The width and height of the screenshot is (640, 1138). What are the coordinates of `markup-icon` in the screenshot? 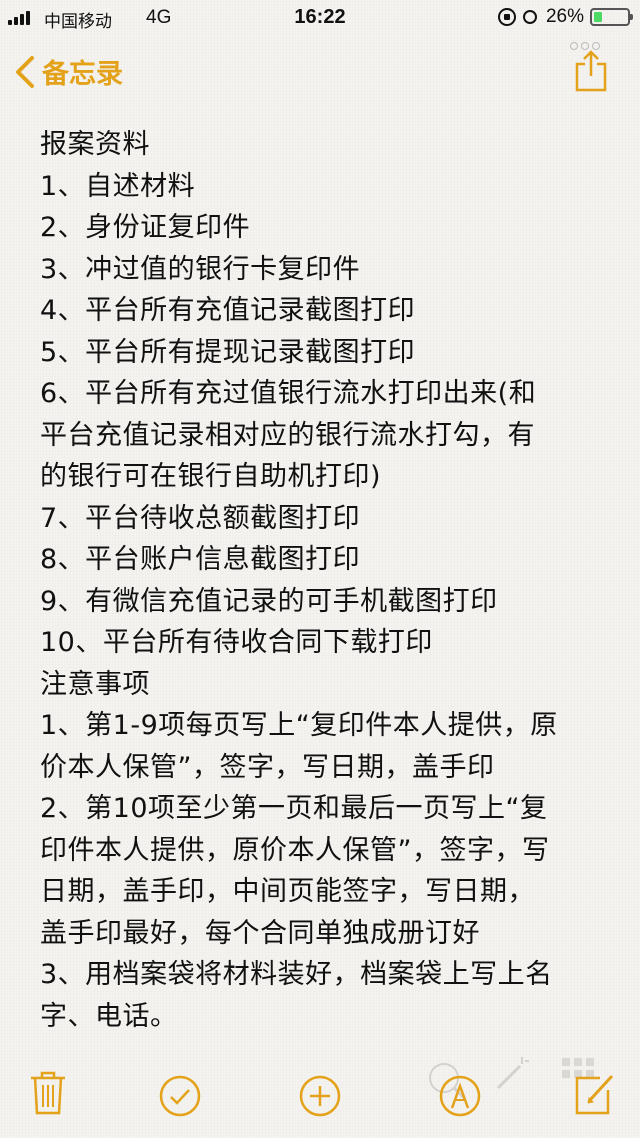 It's located at (460, 1096).